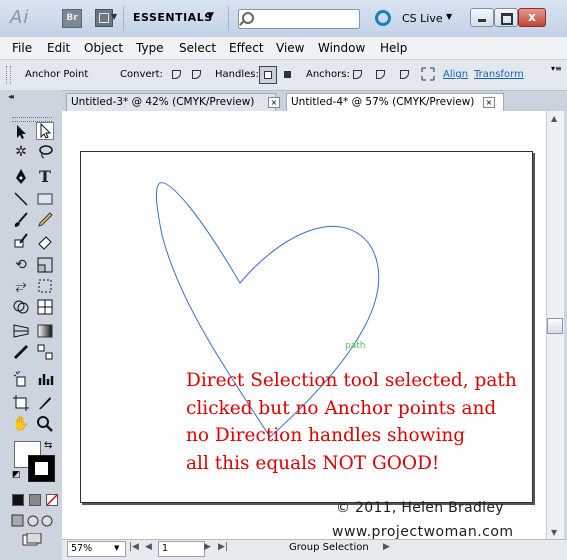 This screenshot has width=567, height=560. What do you see at coordinates (506, 17) in the screenshot?
I see `maximize-button` at bounding box center [506, 17].